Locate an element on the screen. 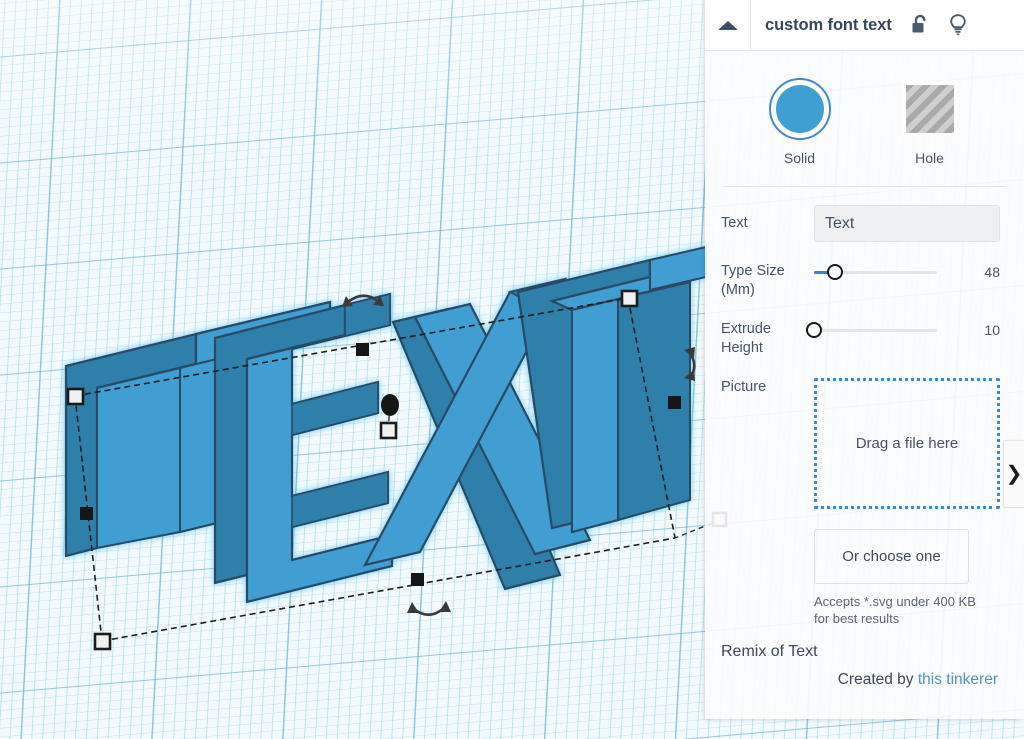 The height and width of the screenshot is (739, 1024). mode-option-hole: Hole is located at coordinates (930, 122).